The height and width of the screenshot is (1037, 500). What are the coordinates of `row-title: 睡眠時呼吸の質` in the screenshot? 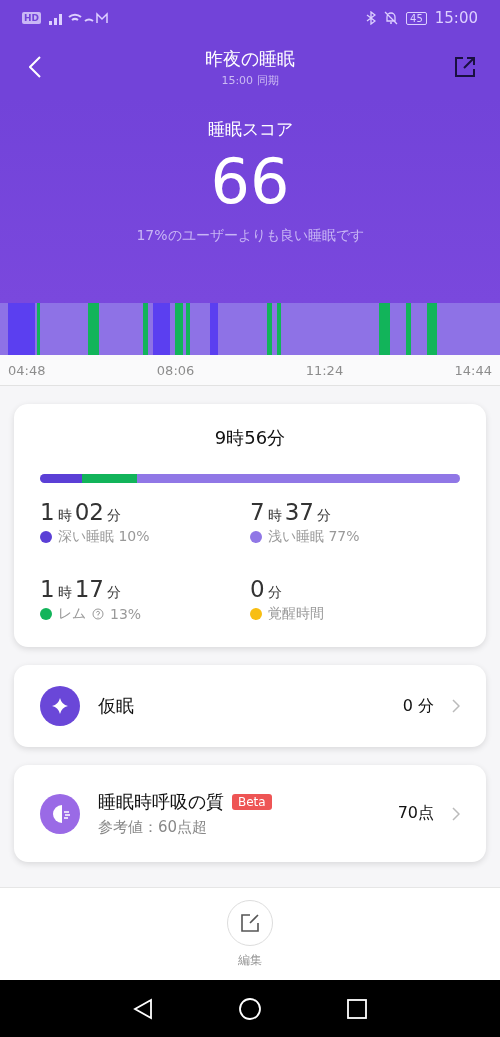 It's located at (161, 802).